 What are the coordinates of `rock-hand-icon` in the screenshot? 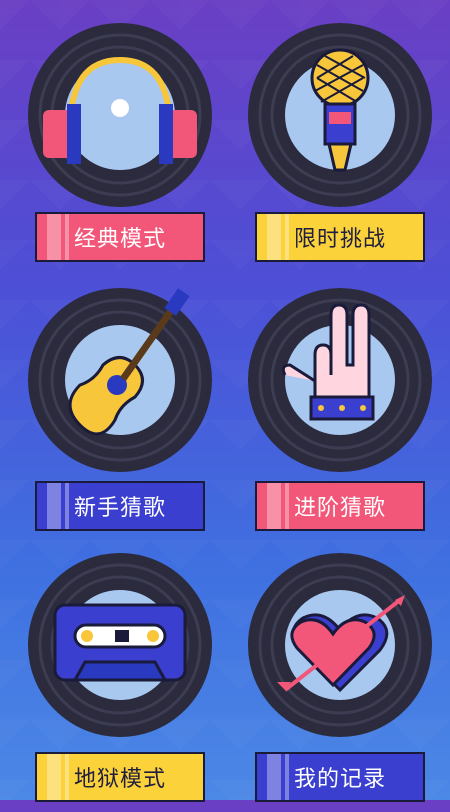 It's located at (340, 380).